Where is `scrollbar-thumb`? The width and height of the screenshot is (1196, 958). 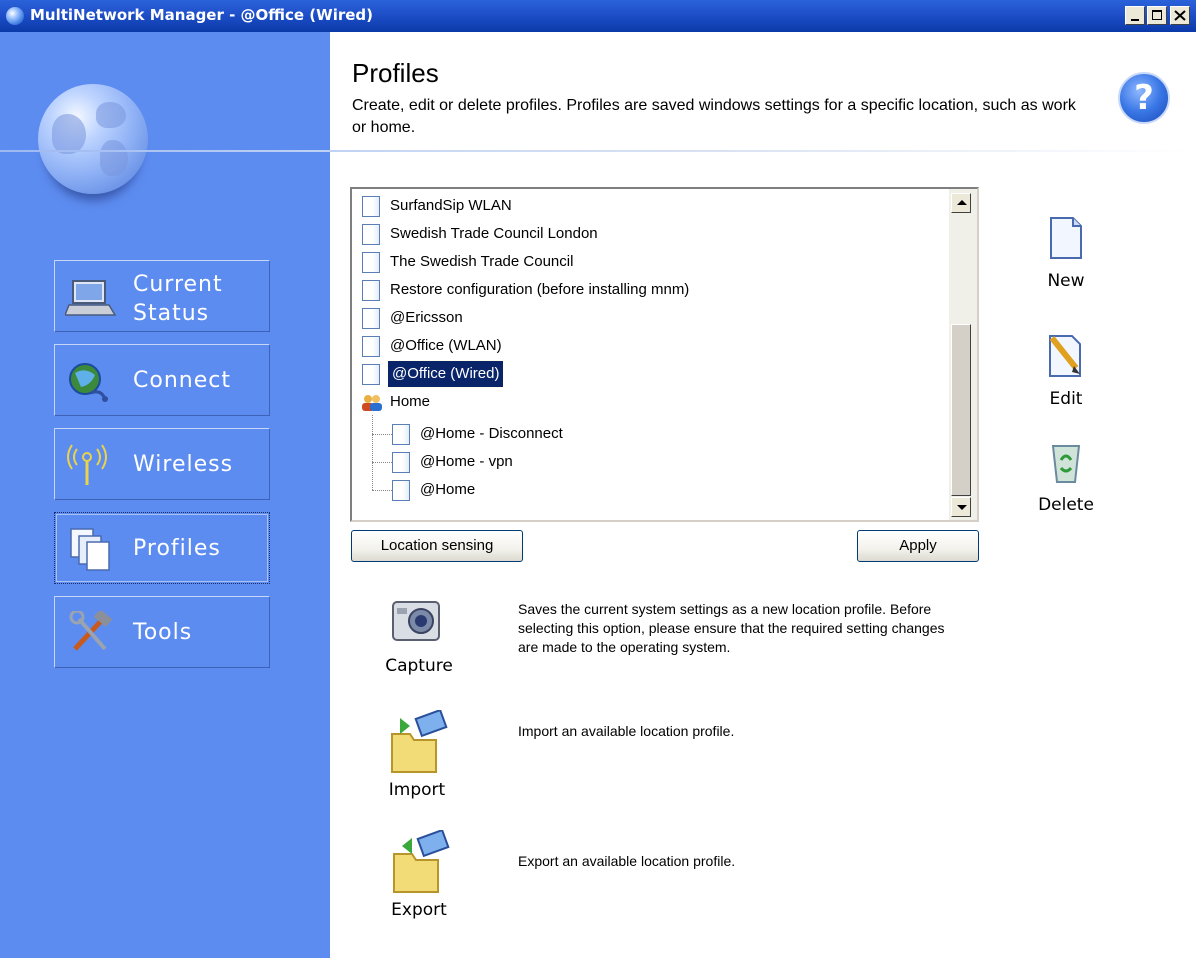
scrollbar-thumb is located at coordinates (961, 410).